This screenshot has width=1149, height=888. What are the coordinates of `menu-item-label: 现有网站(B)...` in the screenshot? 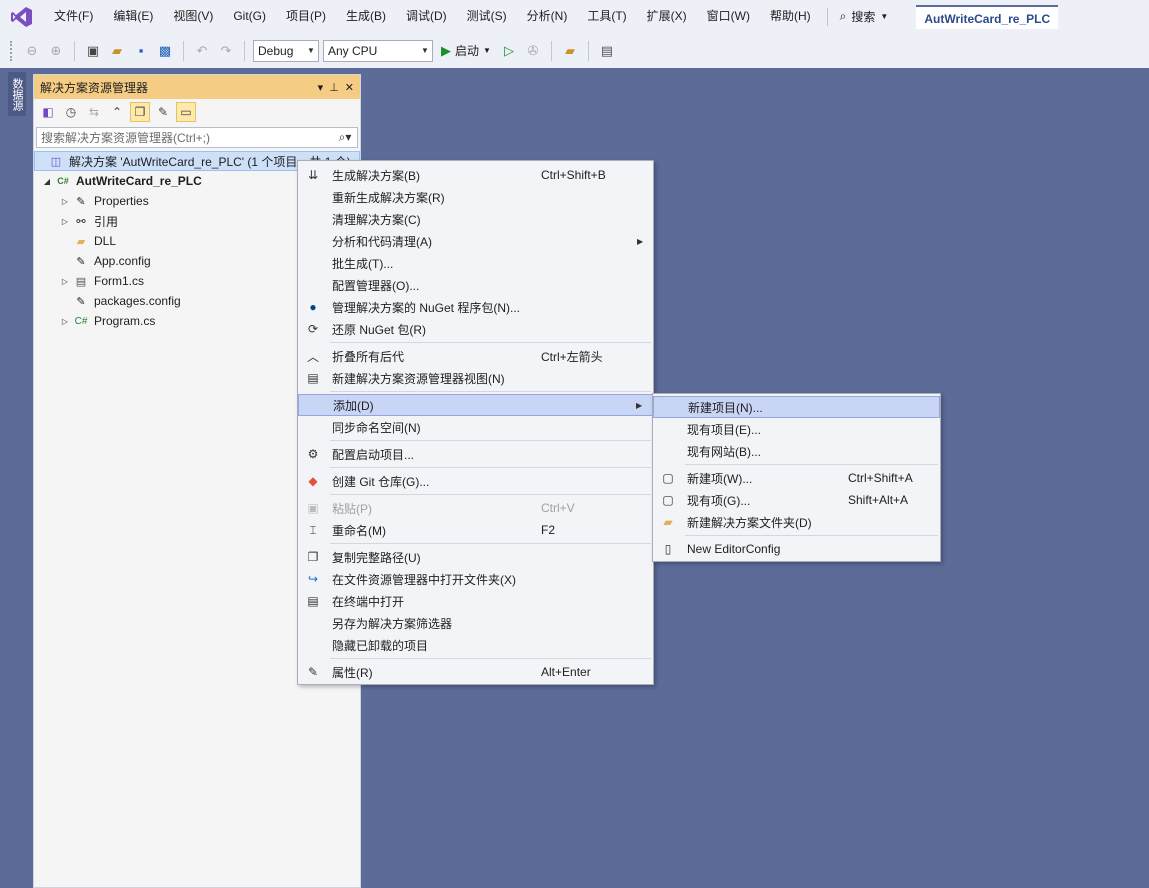 It's located at (724, 451).